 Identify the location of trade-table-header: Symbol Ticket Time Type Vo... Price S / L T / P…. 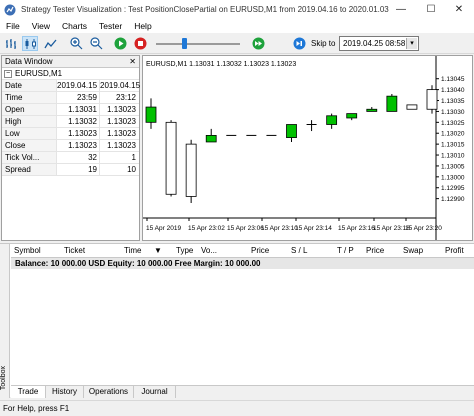
(242, 251).